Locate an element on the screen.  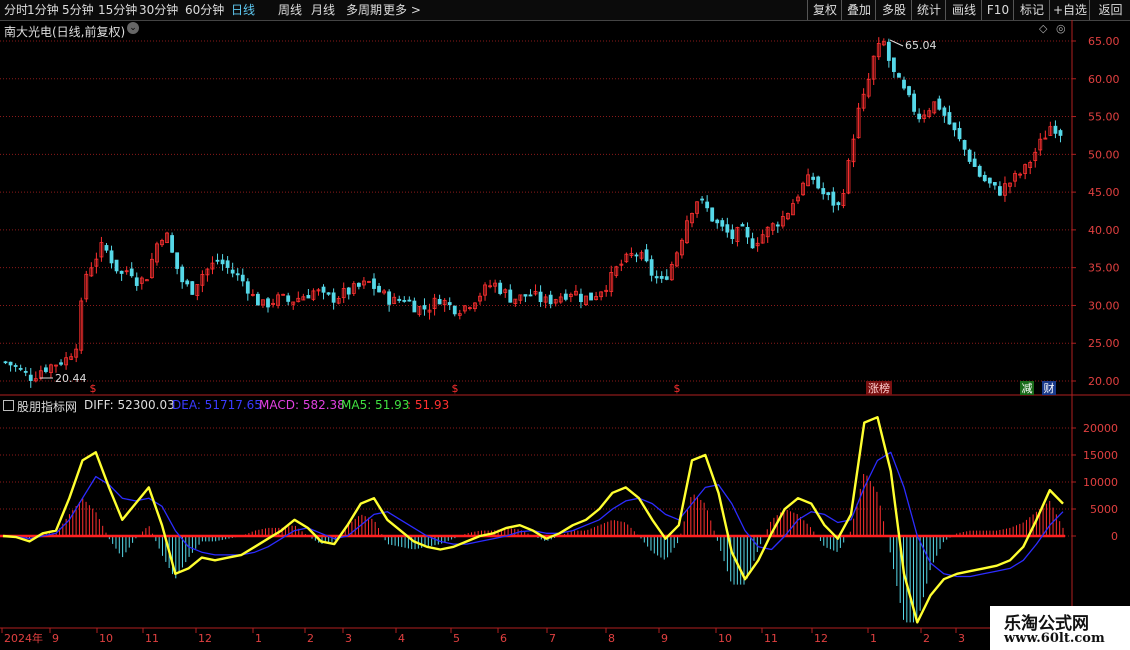
price-tick-label: 35.00 is located at coordinates (1104, 268).